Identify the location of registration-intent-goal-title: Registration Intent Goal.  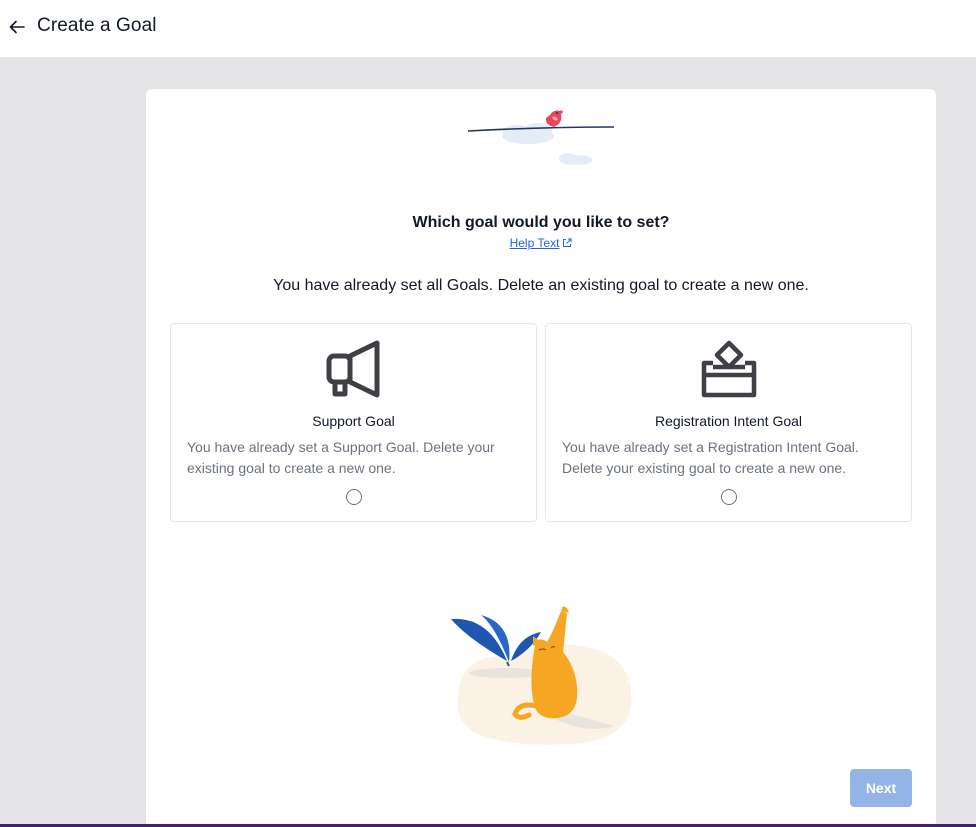
(728, 421).